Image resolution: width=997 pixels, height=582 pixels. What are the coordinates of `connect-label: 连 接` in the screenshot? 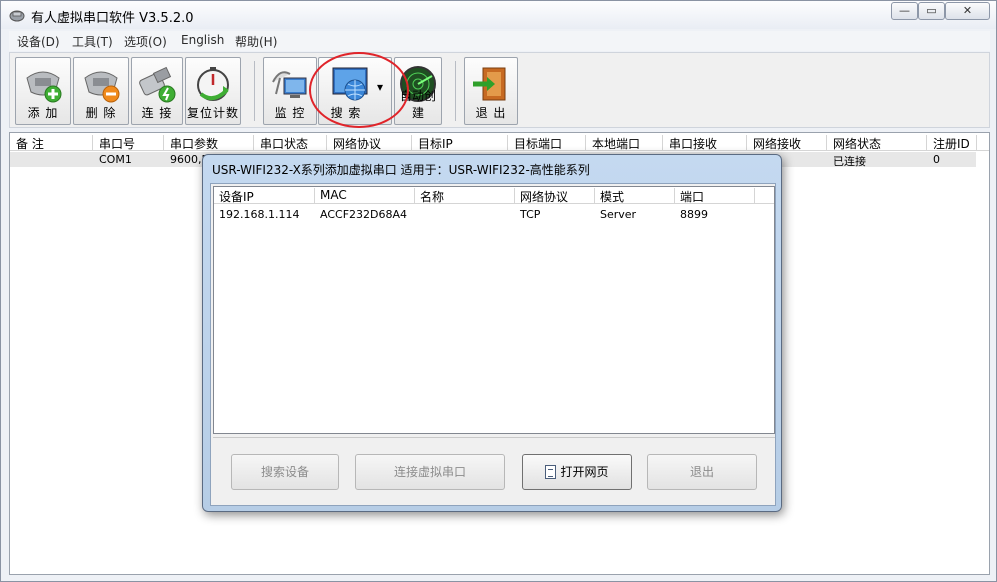 It's located at (157, 113).